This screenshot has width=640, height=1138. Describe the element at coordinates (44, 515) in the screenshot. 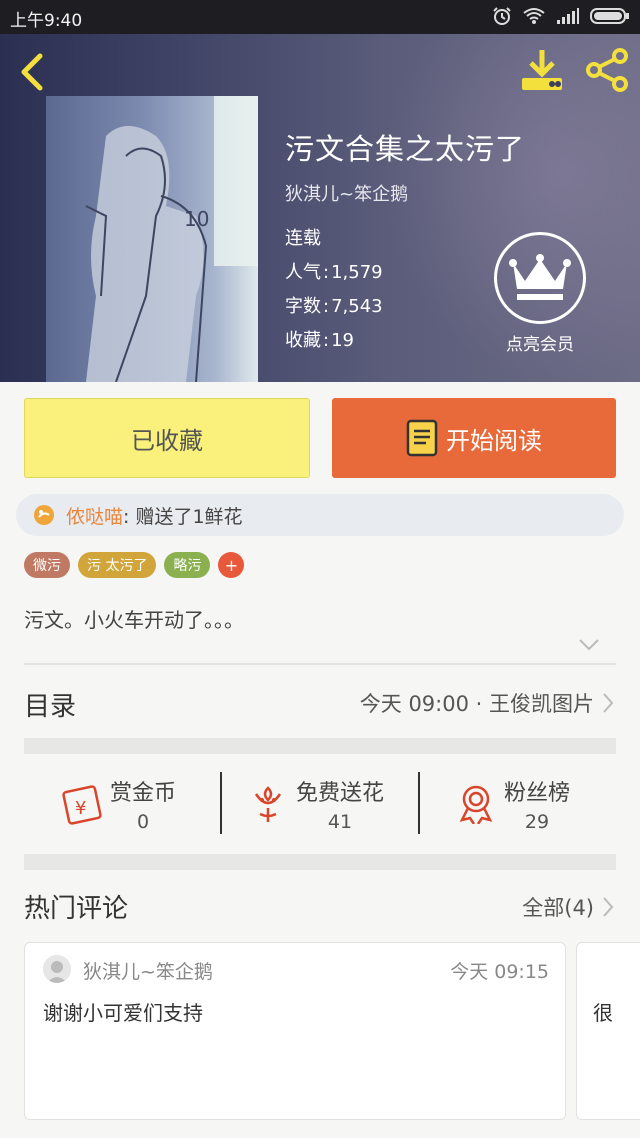

I see `flower-gift-icon` at that location.